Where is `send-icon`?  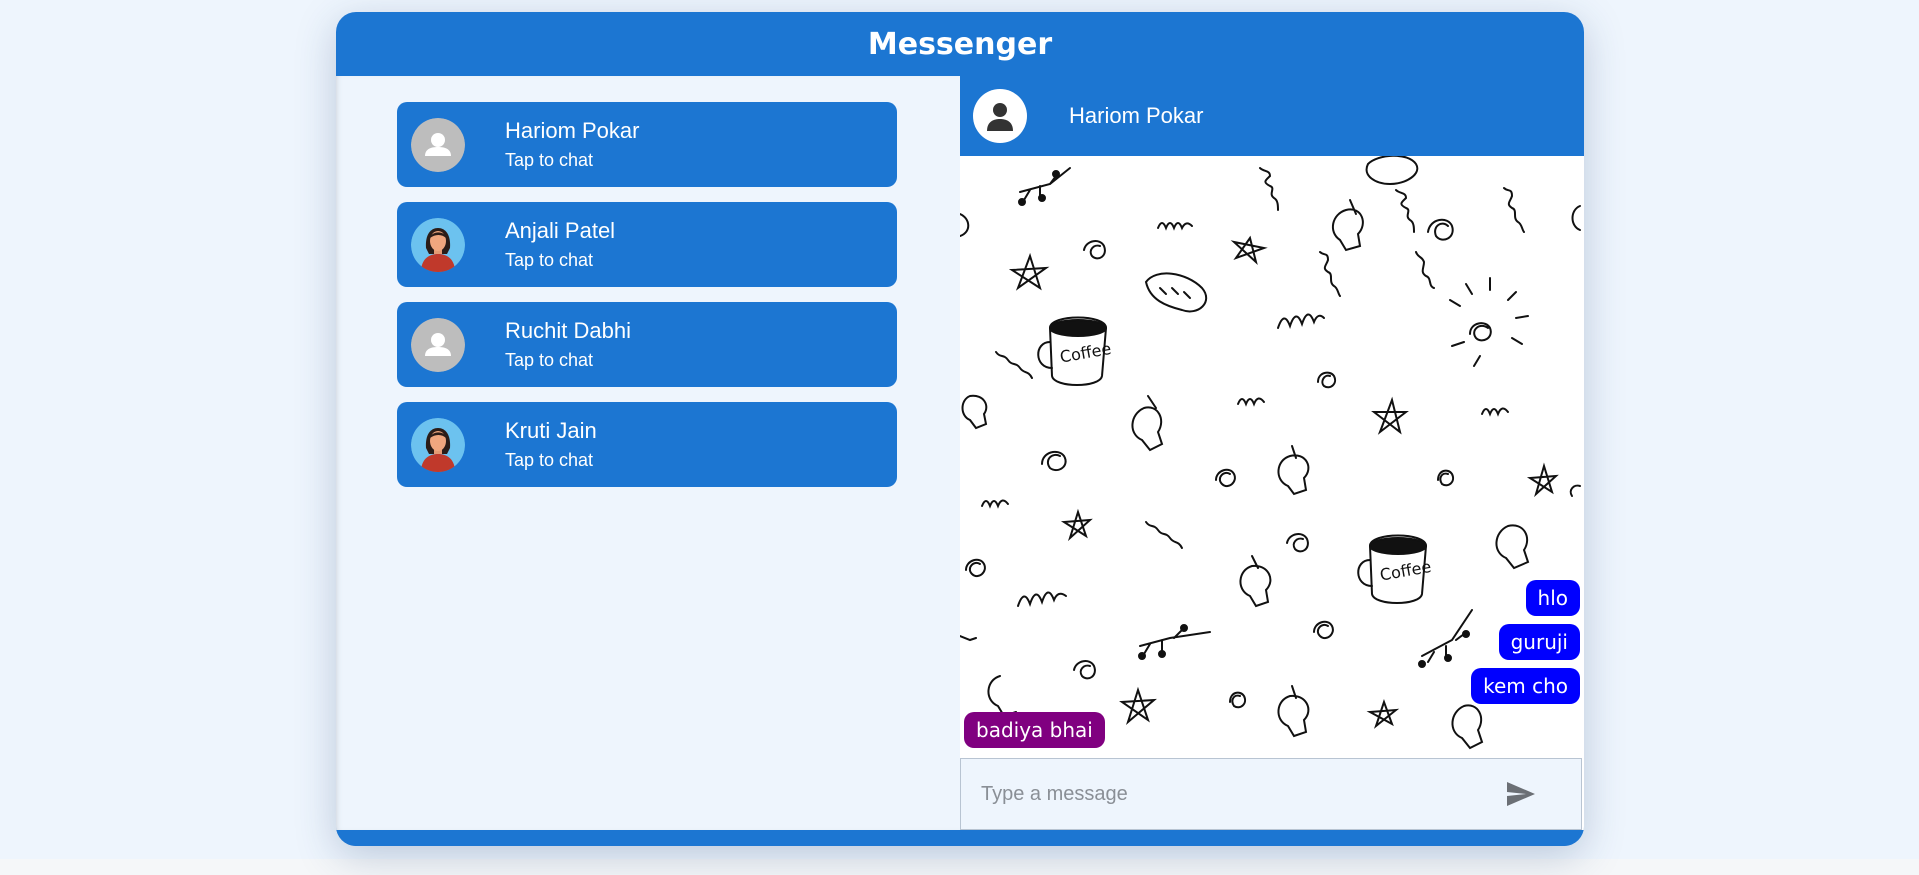
send-icon is located at coordinates (1521, 794).